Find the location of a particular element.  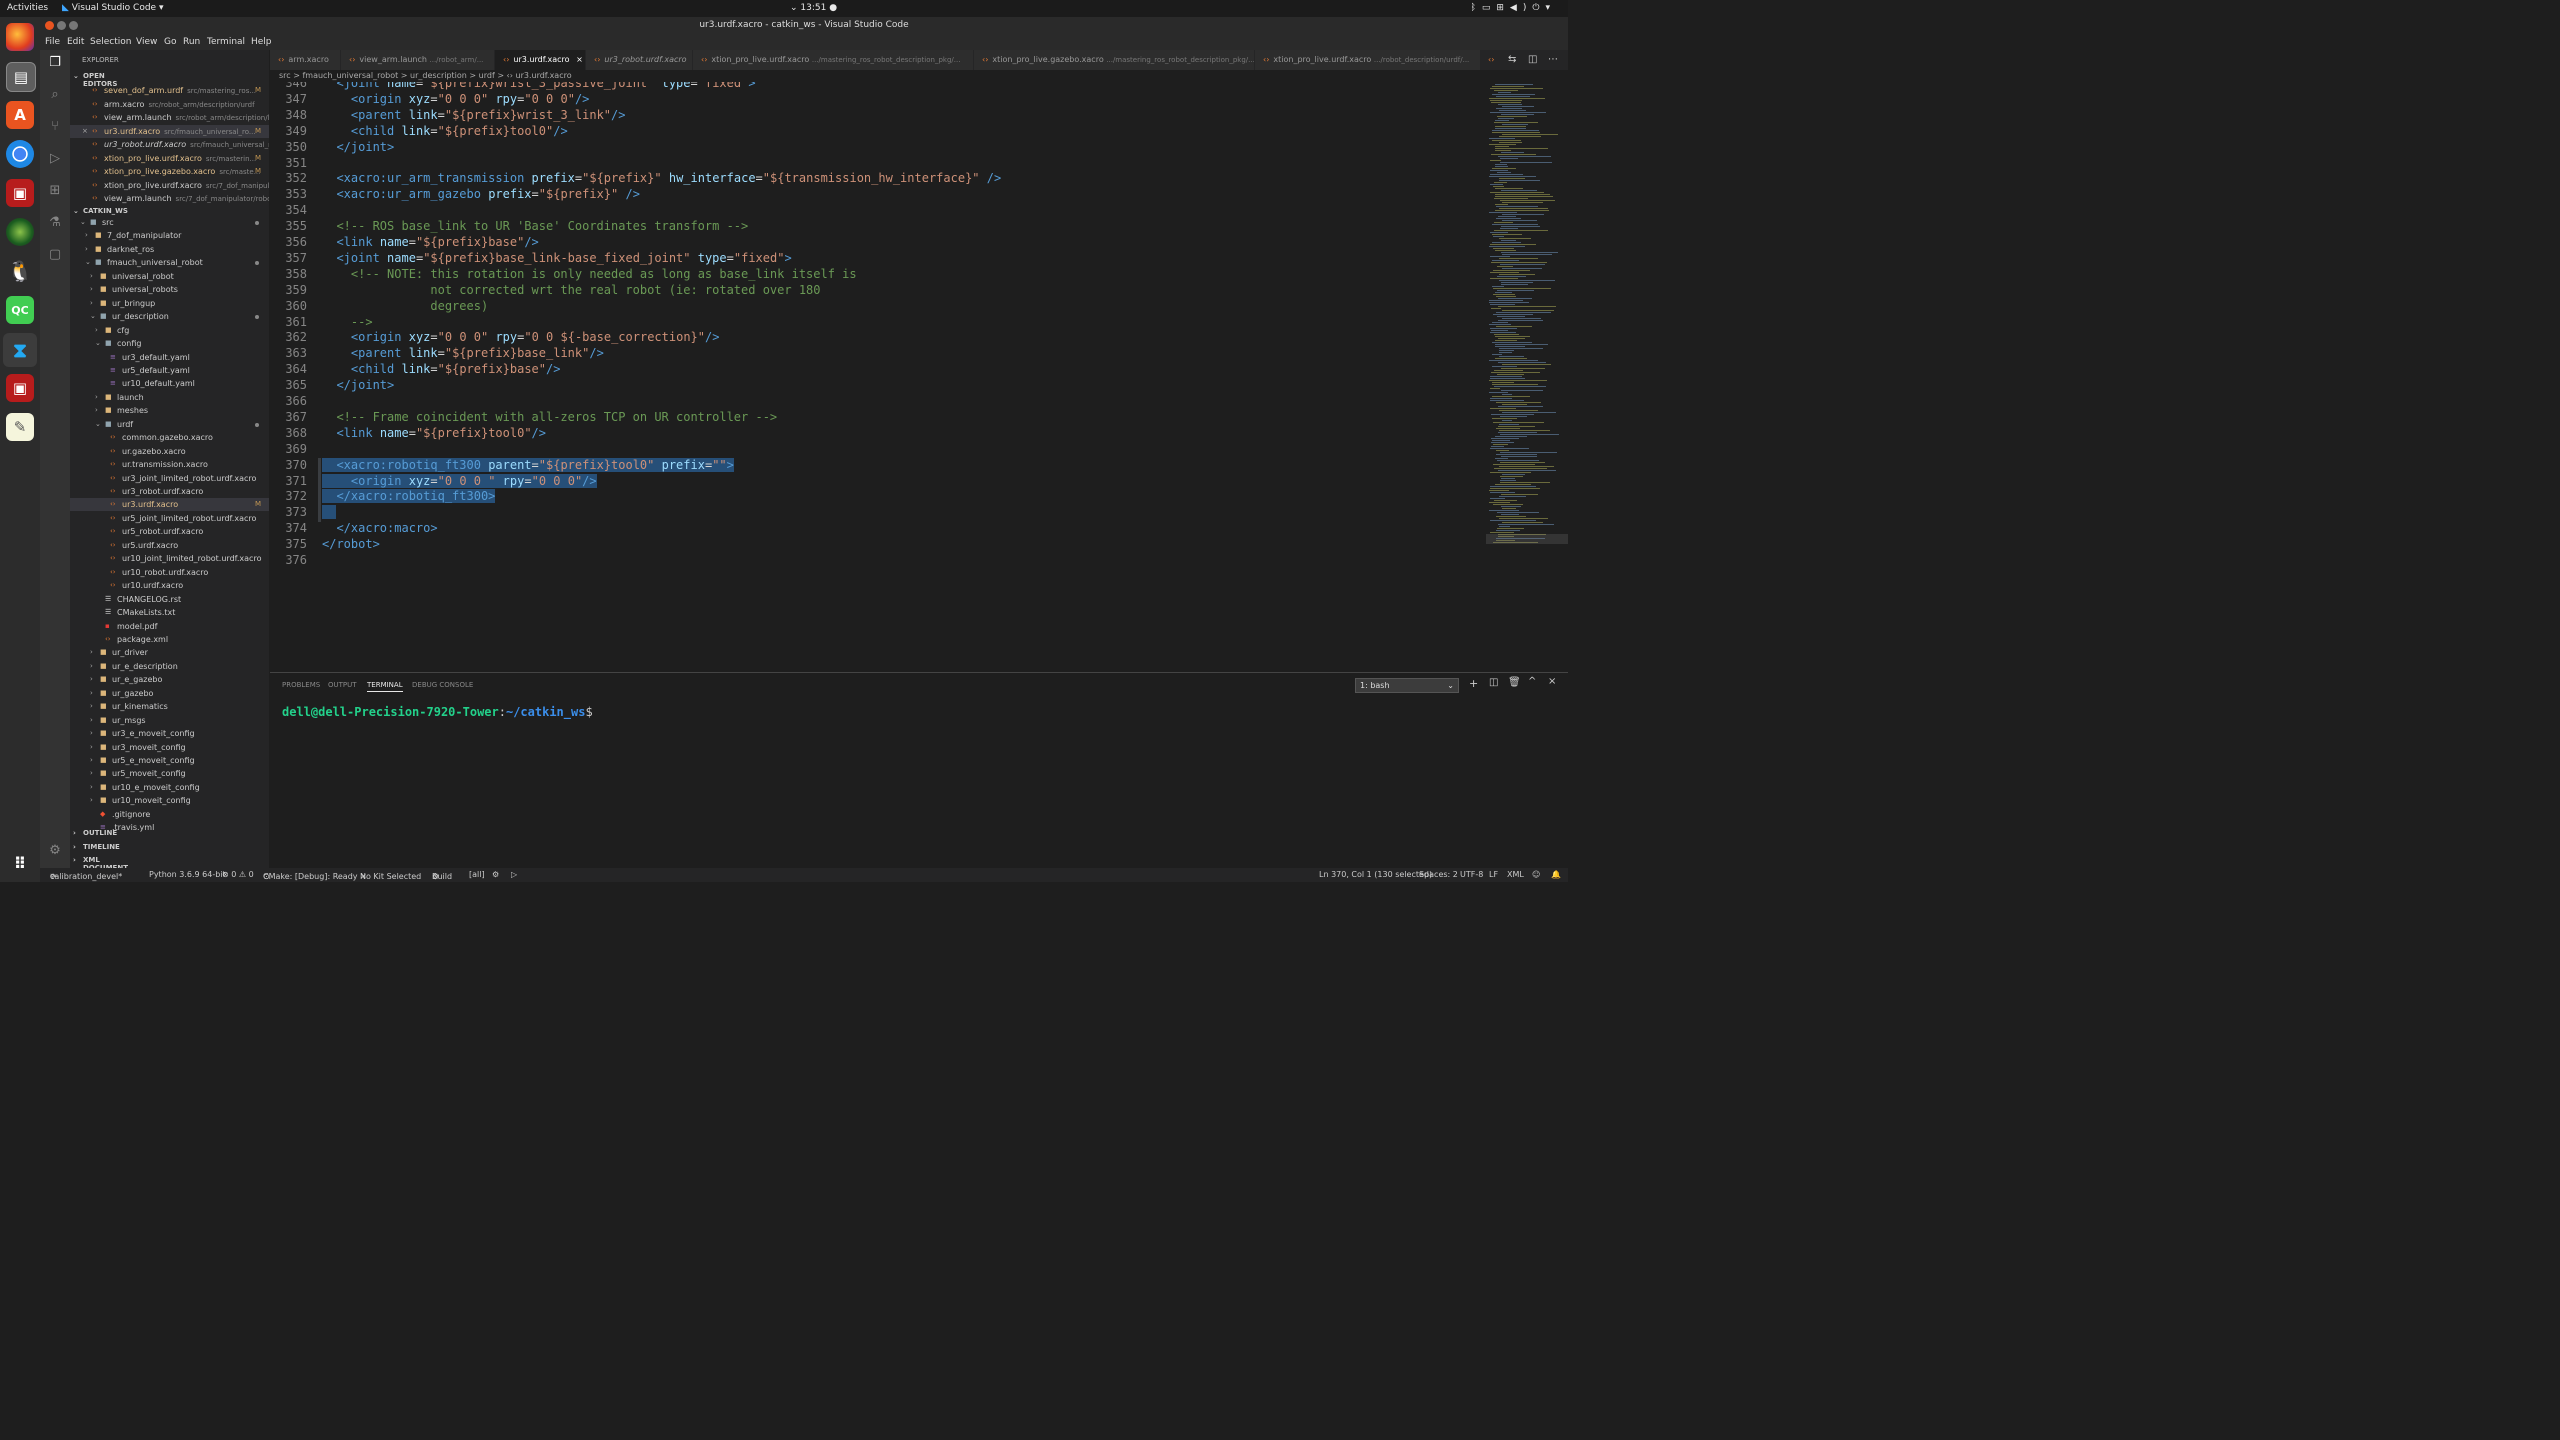

build-target: [all] is located at coordinates (477, 874).